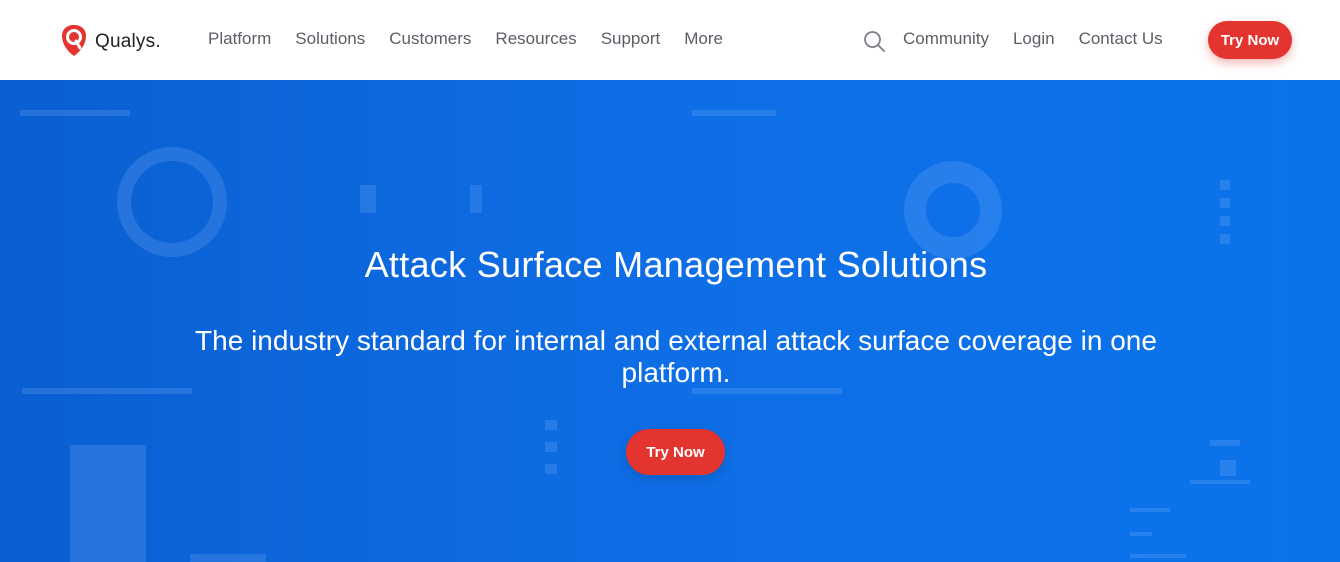  What do you see at coordinates (239, 39) in the screenshot?
I see `menu-item-platform: Platform` at bounding box center [239, 39].